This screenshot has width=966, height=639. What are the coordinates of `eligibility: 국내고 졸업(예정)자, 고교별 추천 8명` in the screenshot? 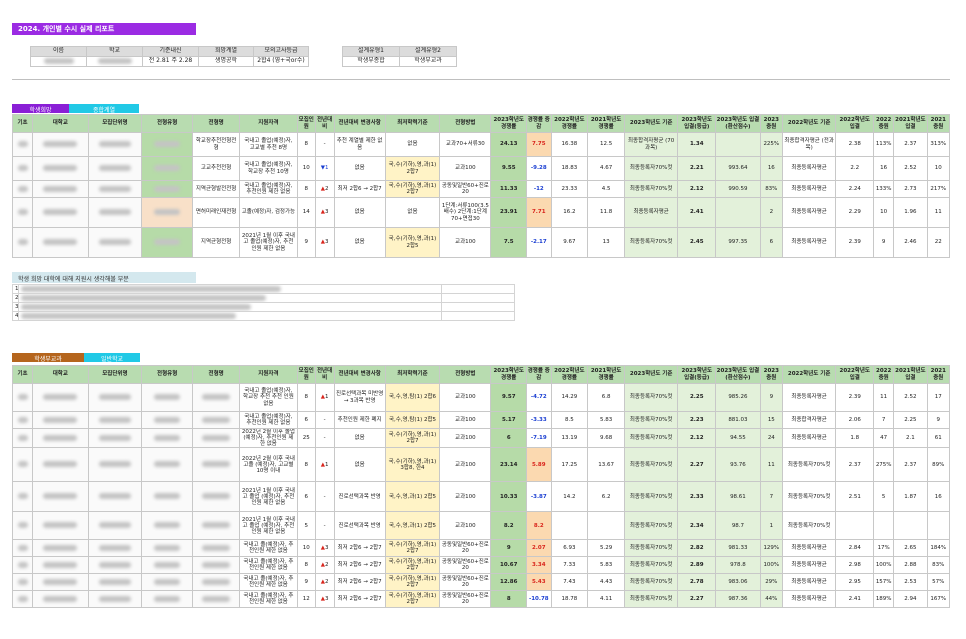 It's located at (268, 144).